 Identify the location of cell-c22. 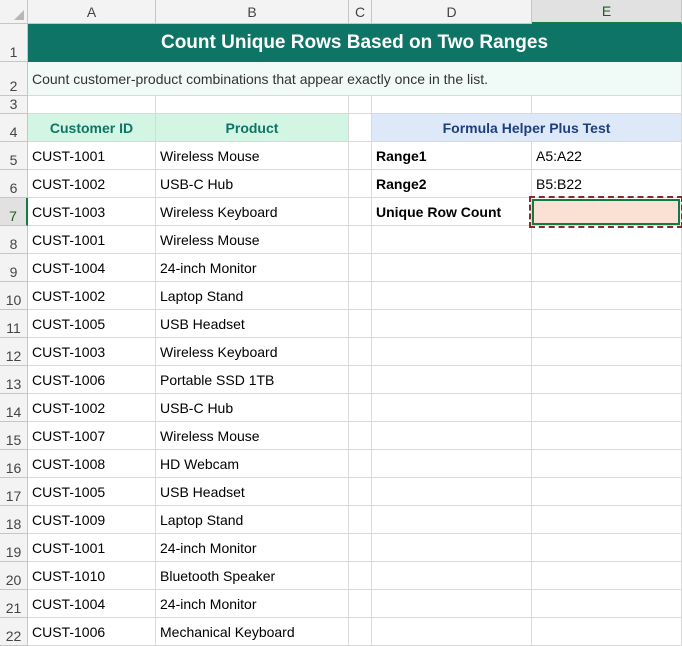
(360, 632).